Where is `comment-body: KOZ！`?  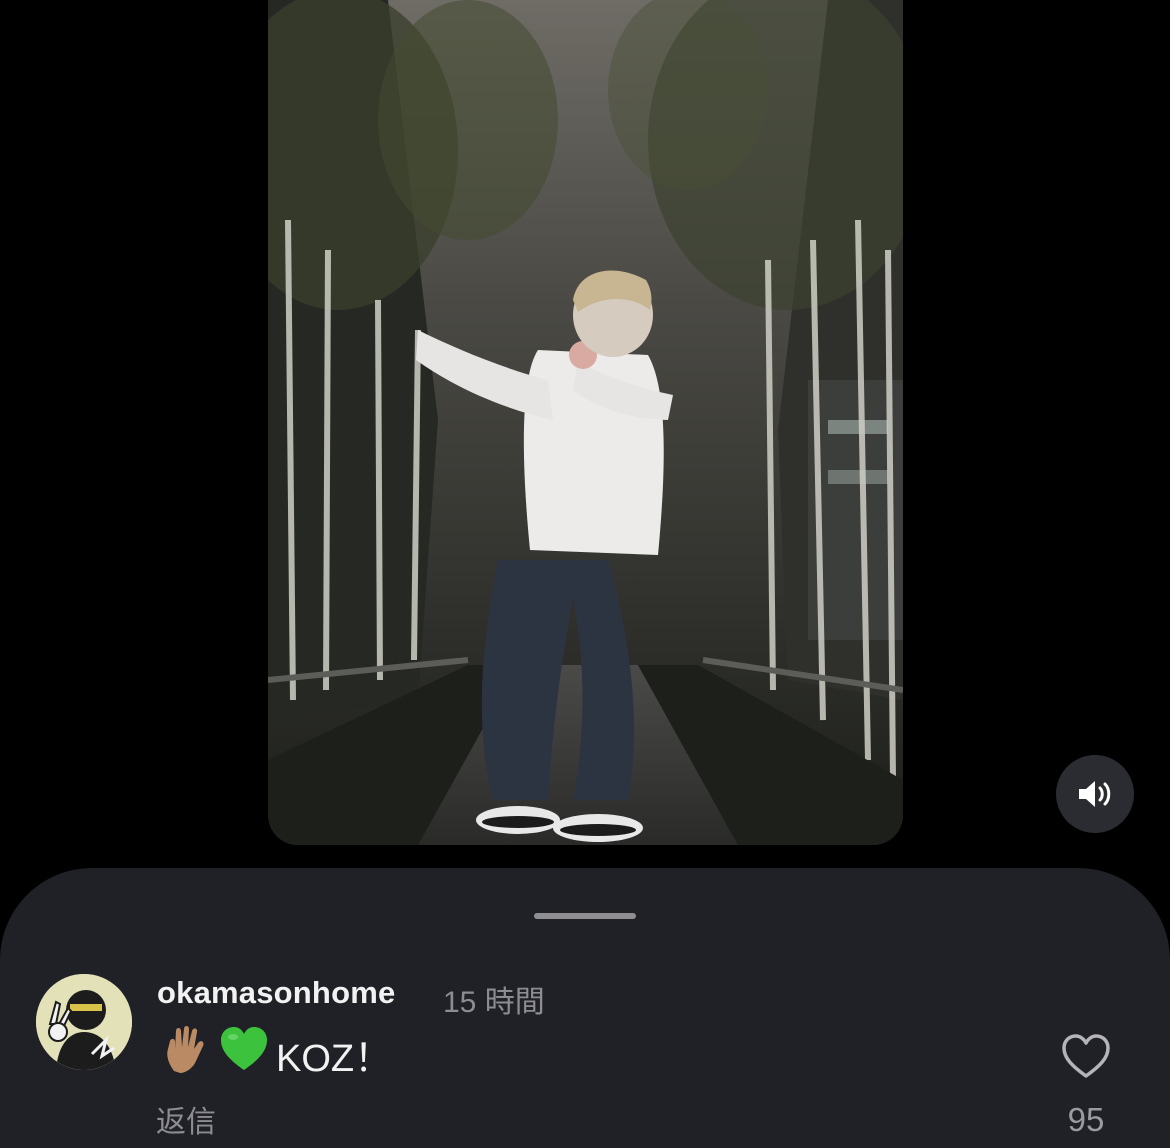
comment-body: KOZ！ is located at coordinates (276, 1053).